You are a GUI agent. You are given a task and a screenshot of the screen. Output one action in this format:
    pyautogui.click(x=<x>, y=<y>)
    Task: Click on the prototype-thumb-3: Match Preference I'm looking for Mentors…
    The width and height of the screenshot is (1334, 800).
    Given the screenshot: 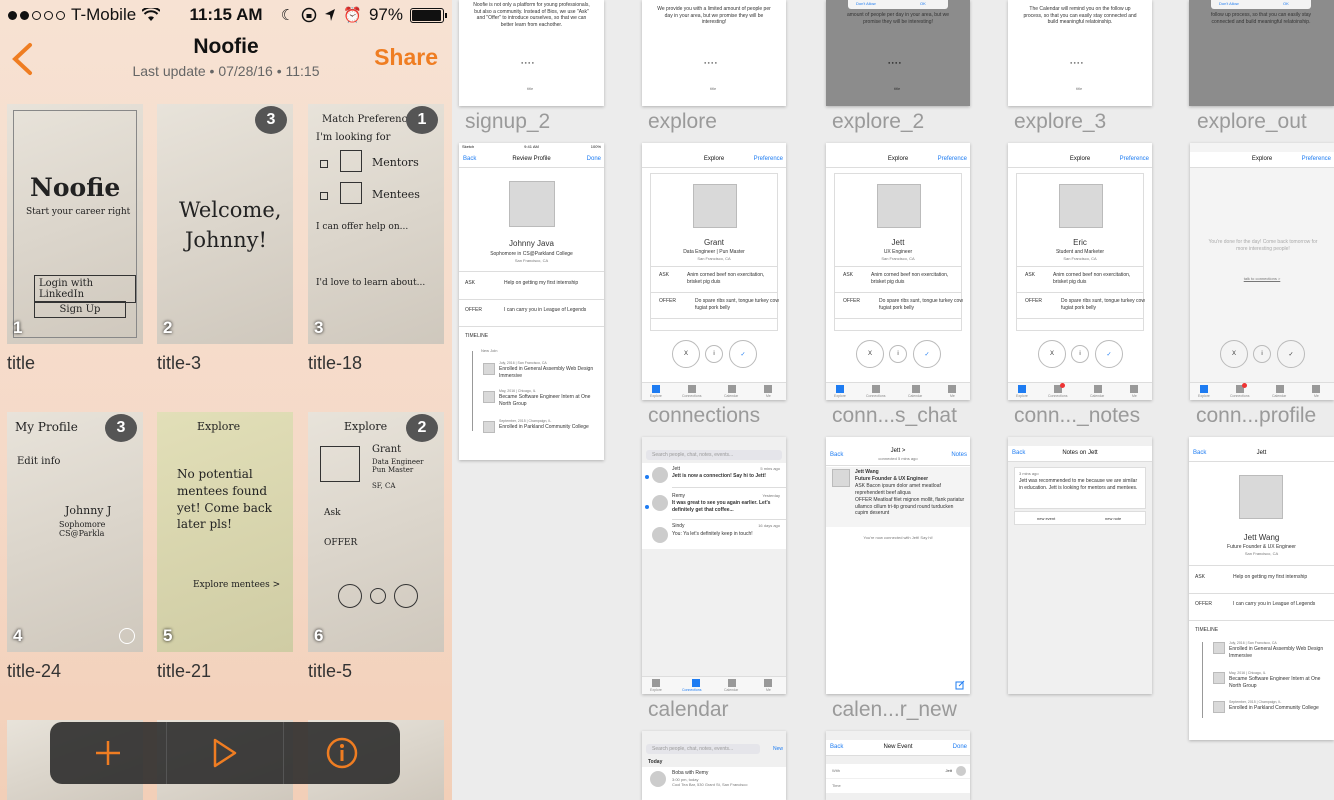 What is the action you would take?
    pyautogui.click(x=376, y=224)
    